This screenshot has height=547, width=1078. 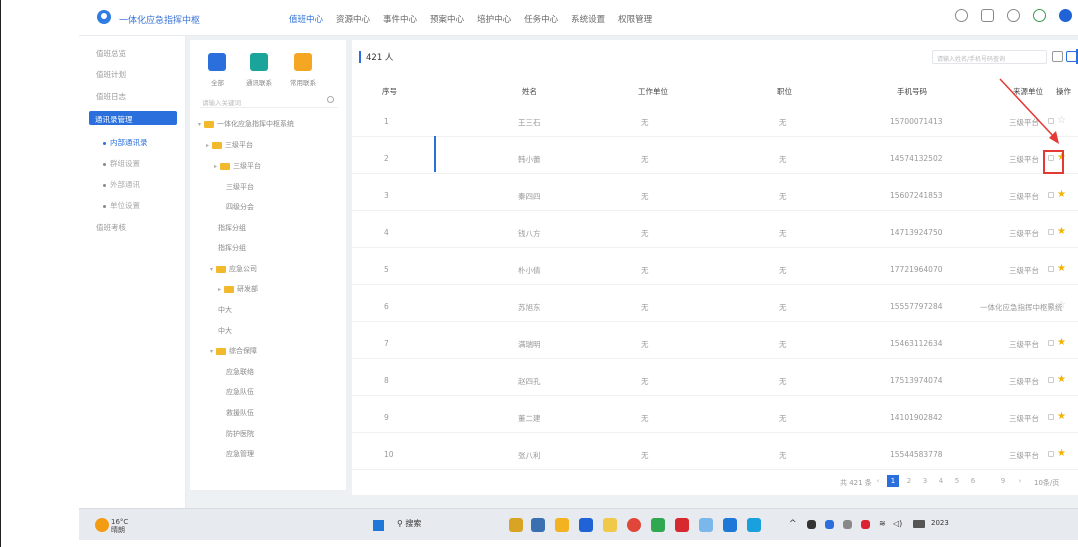 I want to click on tree-node: ▸ 研发部, so click(x=238, y=289).